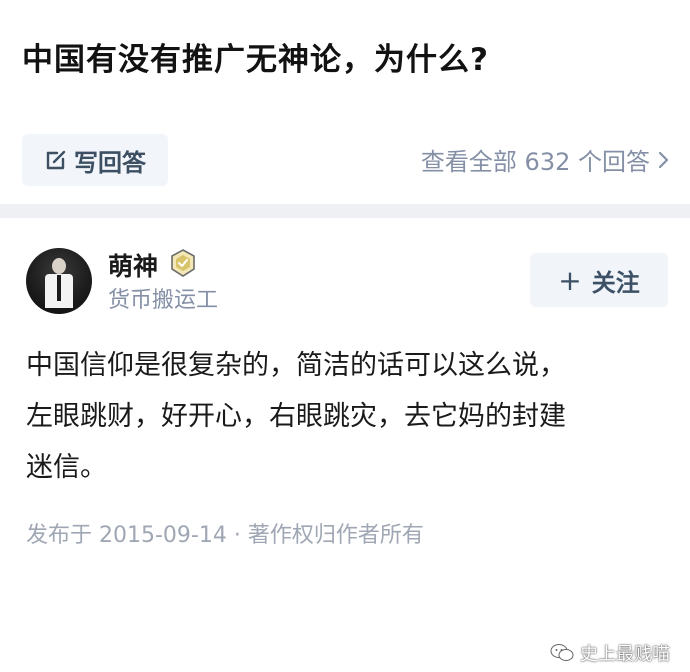 The height and width of the screenshot is (672, 690). Describe the element at coordinates (66, 467) in the screenshot. I see `answer-line: 迷信。` at that location.